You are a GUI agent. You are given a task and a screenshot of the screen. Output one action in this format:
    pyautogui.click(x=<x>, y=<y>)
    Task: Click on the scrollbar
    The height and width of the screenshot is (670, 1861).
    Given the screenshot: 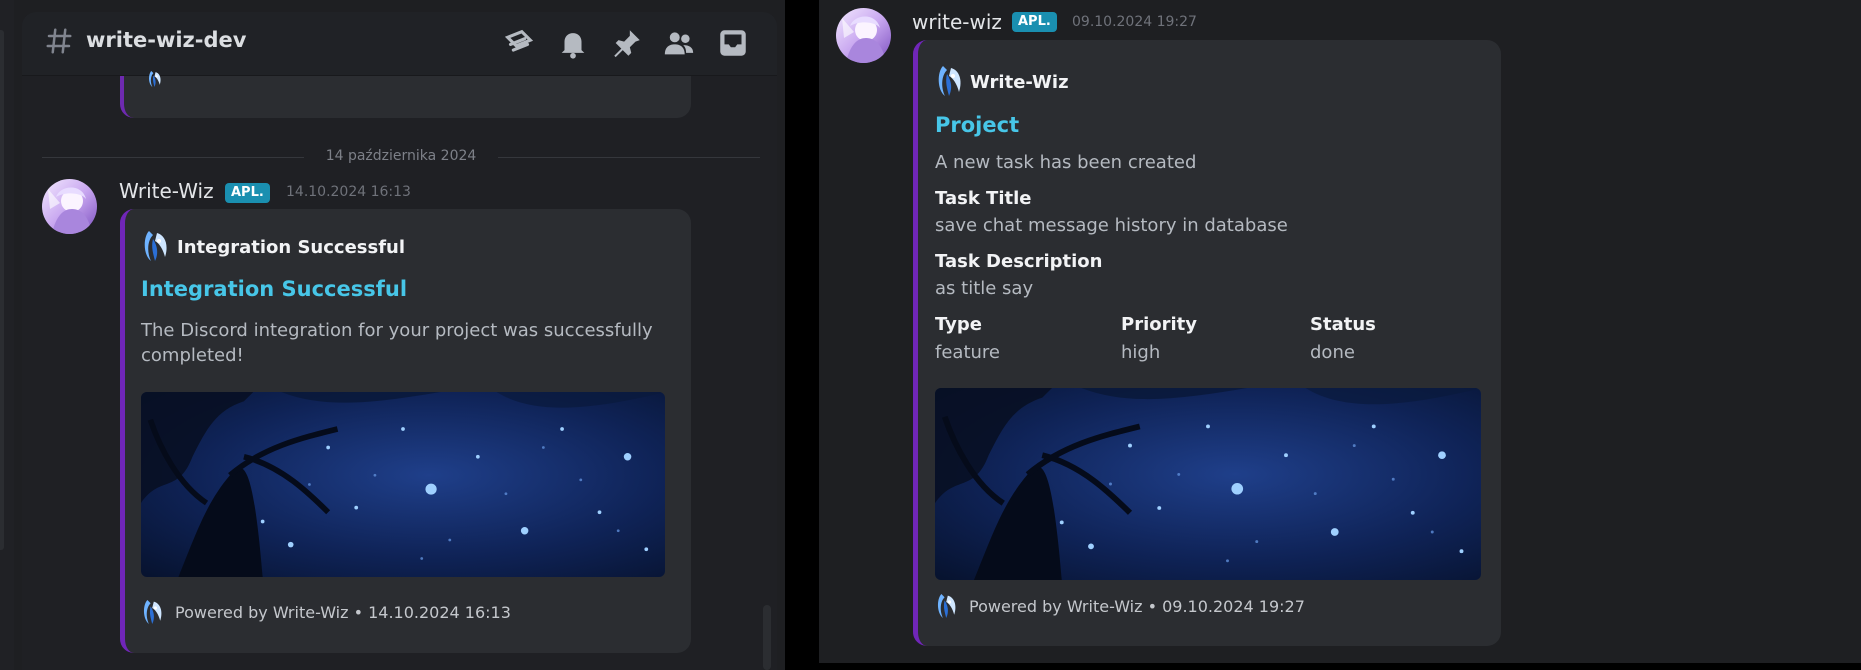 What is the action you would take?
    pyautogui.click(x=767, y=637)
    